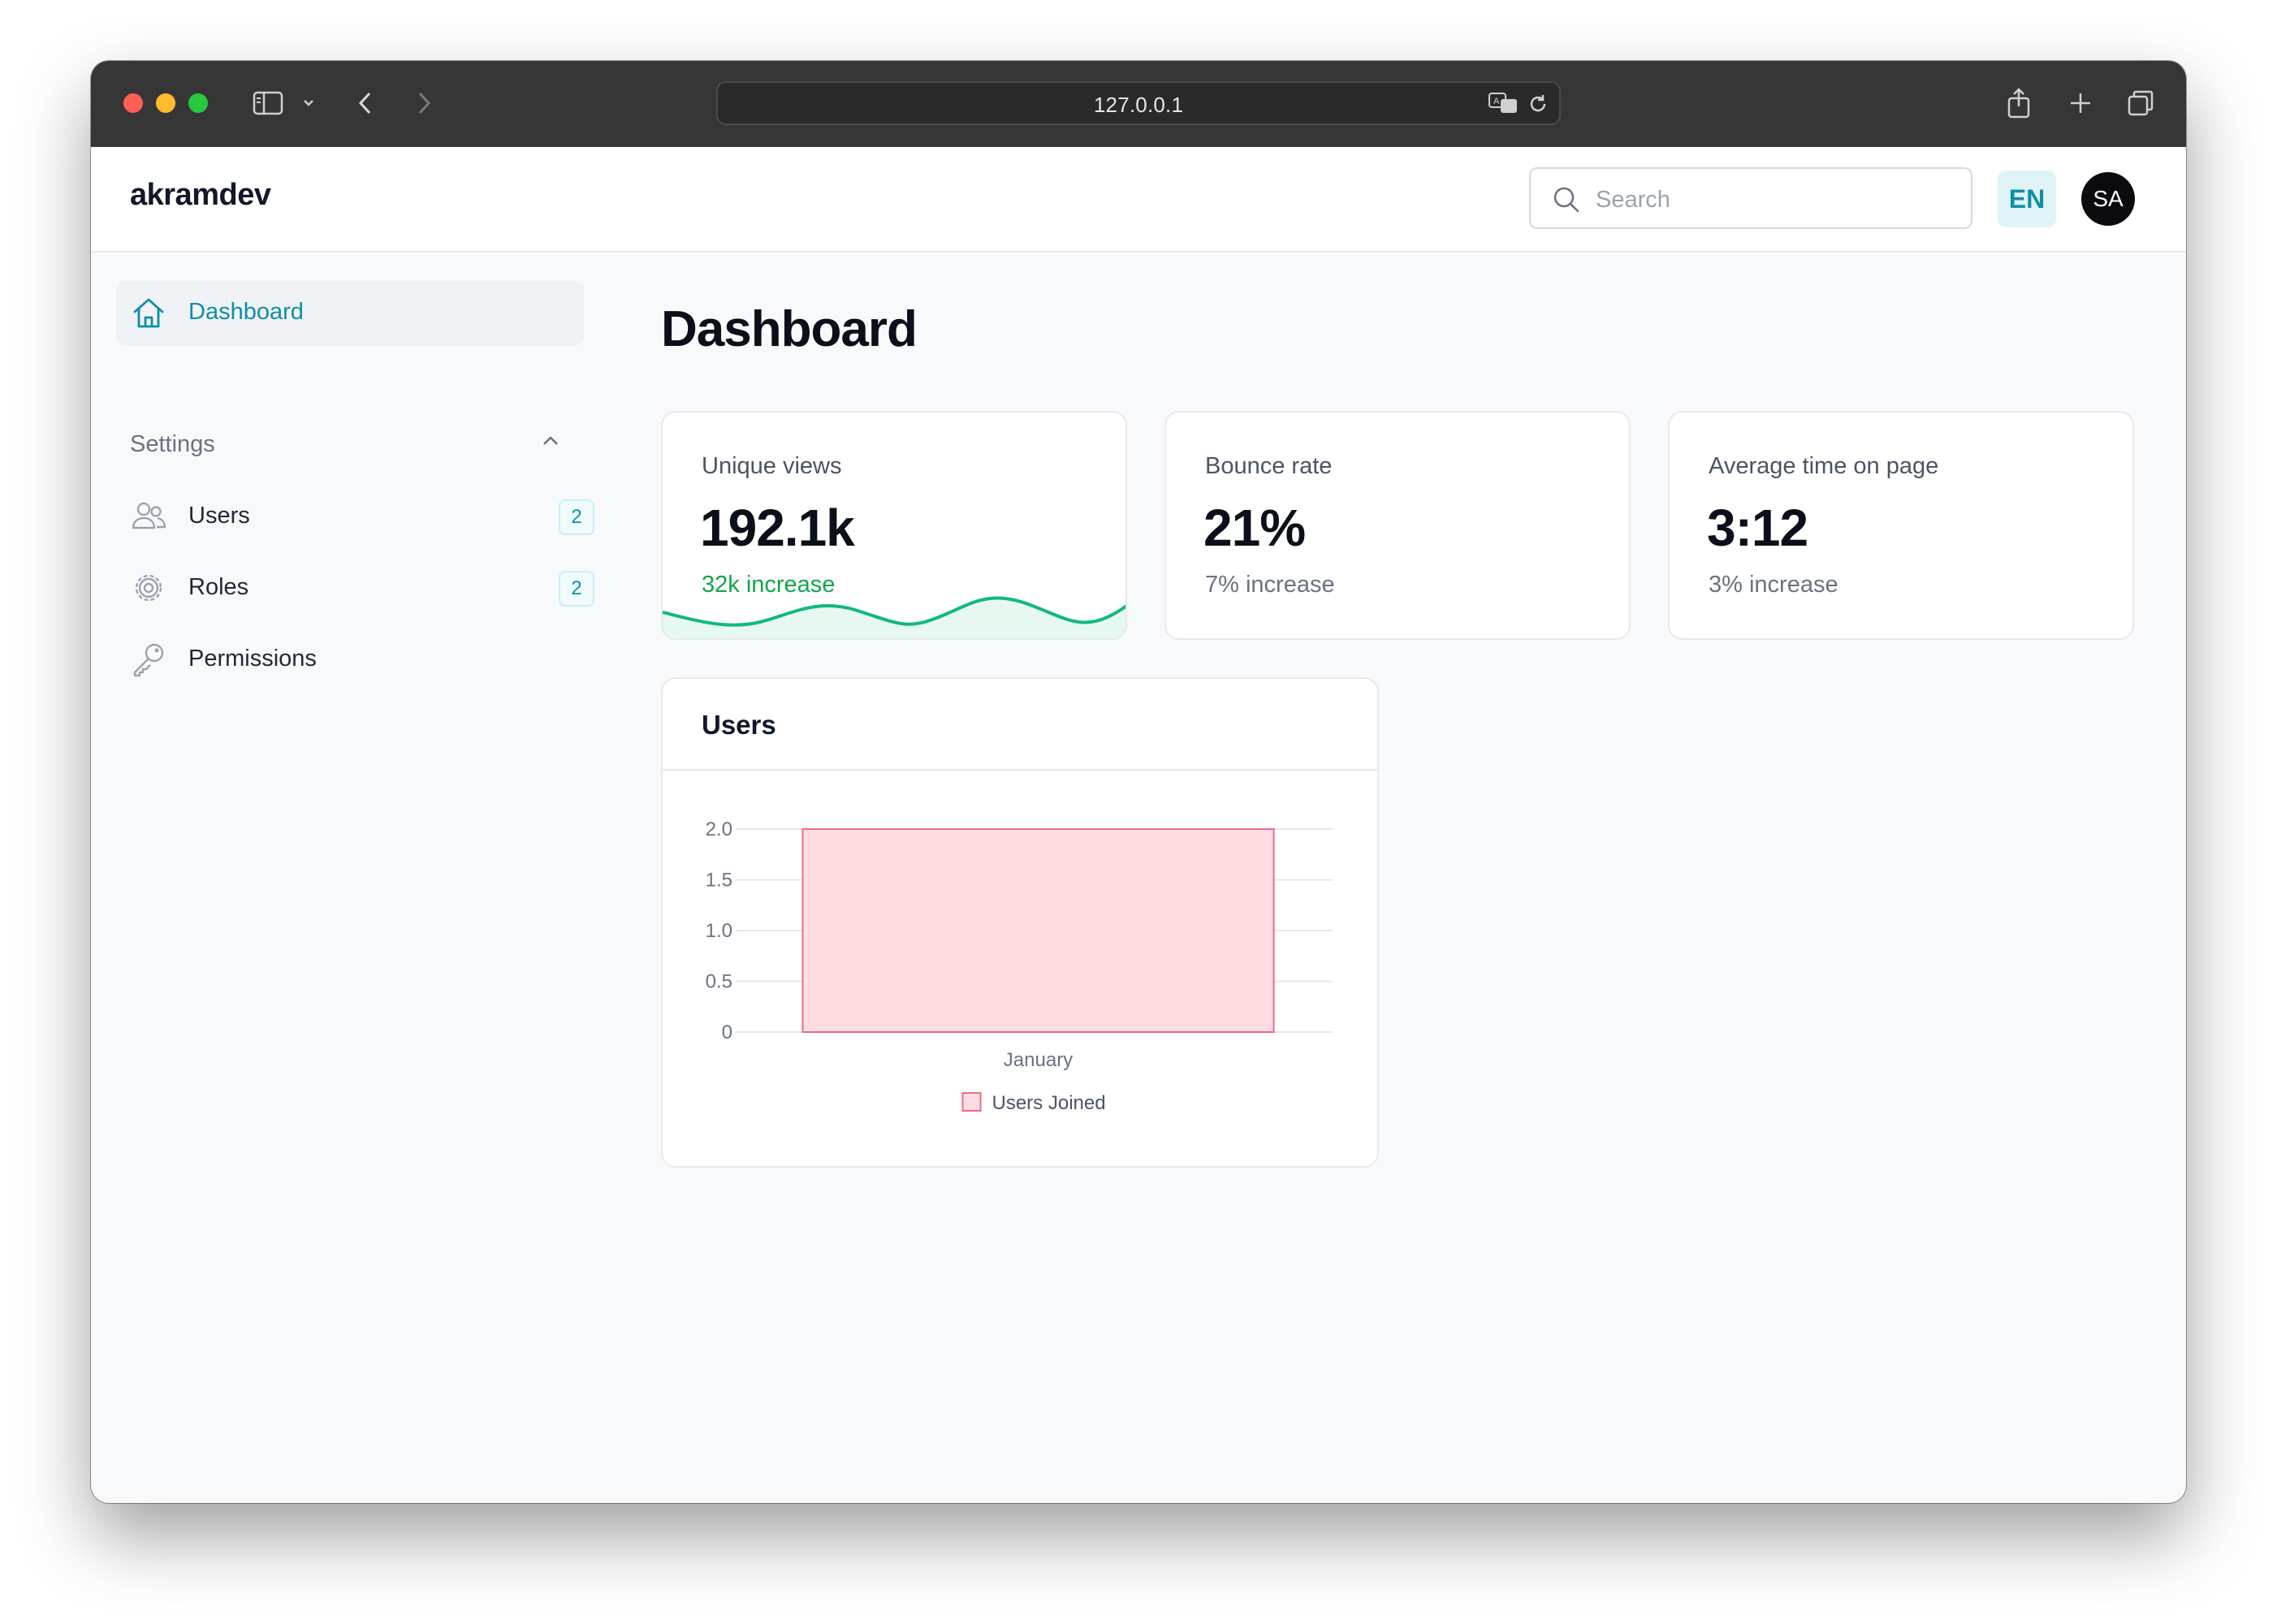  Describe the element at coordinates (424, 103) in the screenshot. I see `forward-icon` at that location.